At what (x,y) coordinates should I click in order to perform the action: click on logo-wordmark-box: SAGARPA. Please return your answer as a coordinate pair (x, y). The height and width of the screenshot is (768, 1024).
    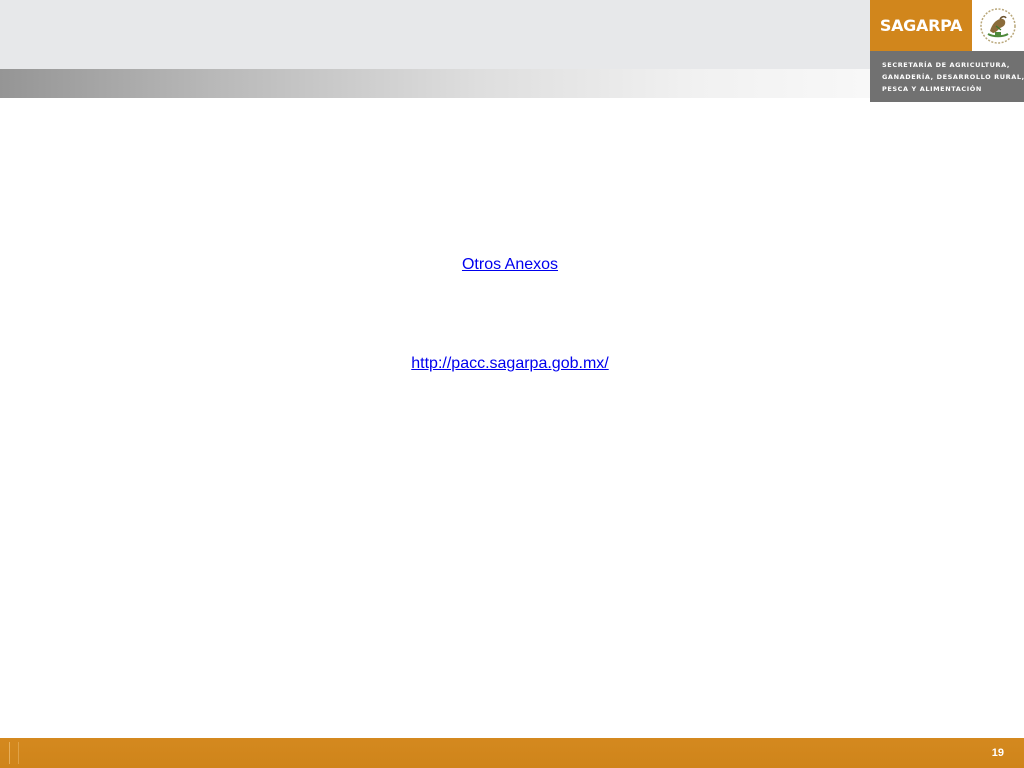
    Looking at the image, I should click on (921, 25).